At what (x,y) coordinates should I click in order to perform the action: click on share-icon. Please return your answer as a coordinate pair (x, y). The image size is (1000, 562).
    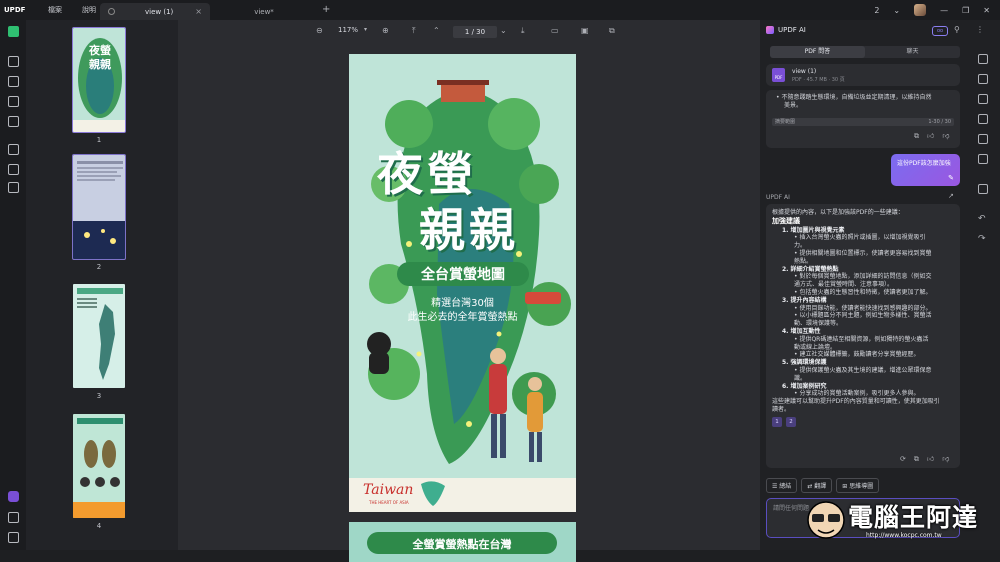
    Looking at the image, I should click on (983, 139).